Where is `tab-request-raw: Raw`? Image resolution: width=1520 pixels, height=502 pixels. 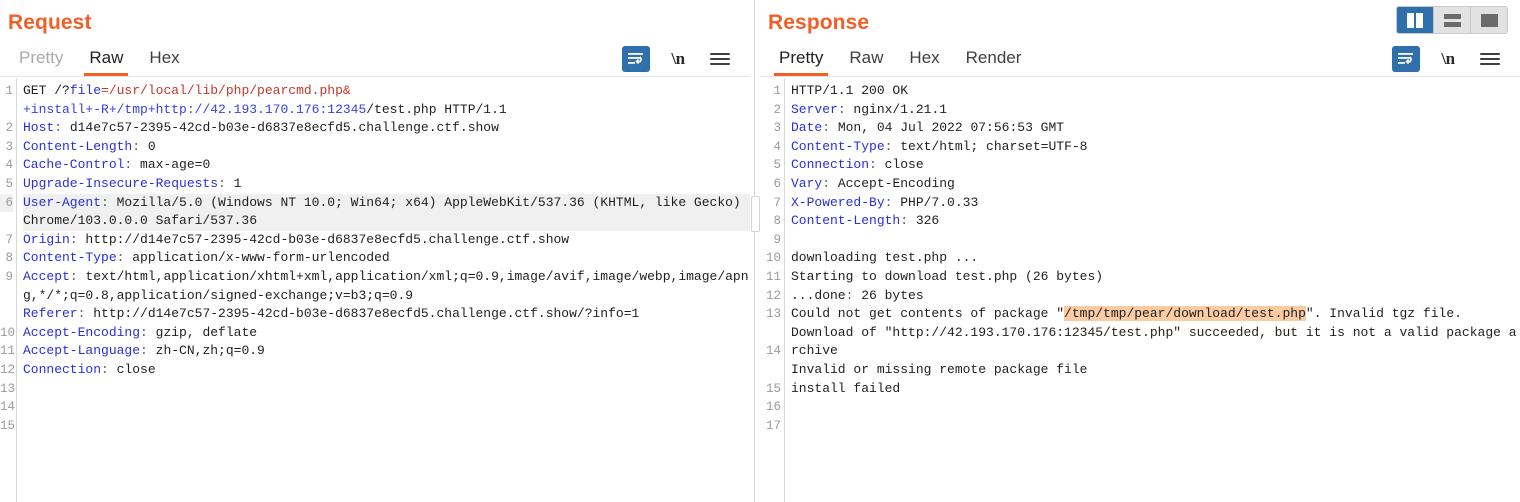
tab-request-raw: Raw is located at coordinates (106, 61).